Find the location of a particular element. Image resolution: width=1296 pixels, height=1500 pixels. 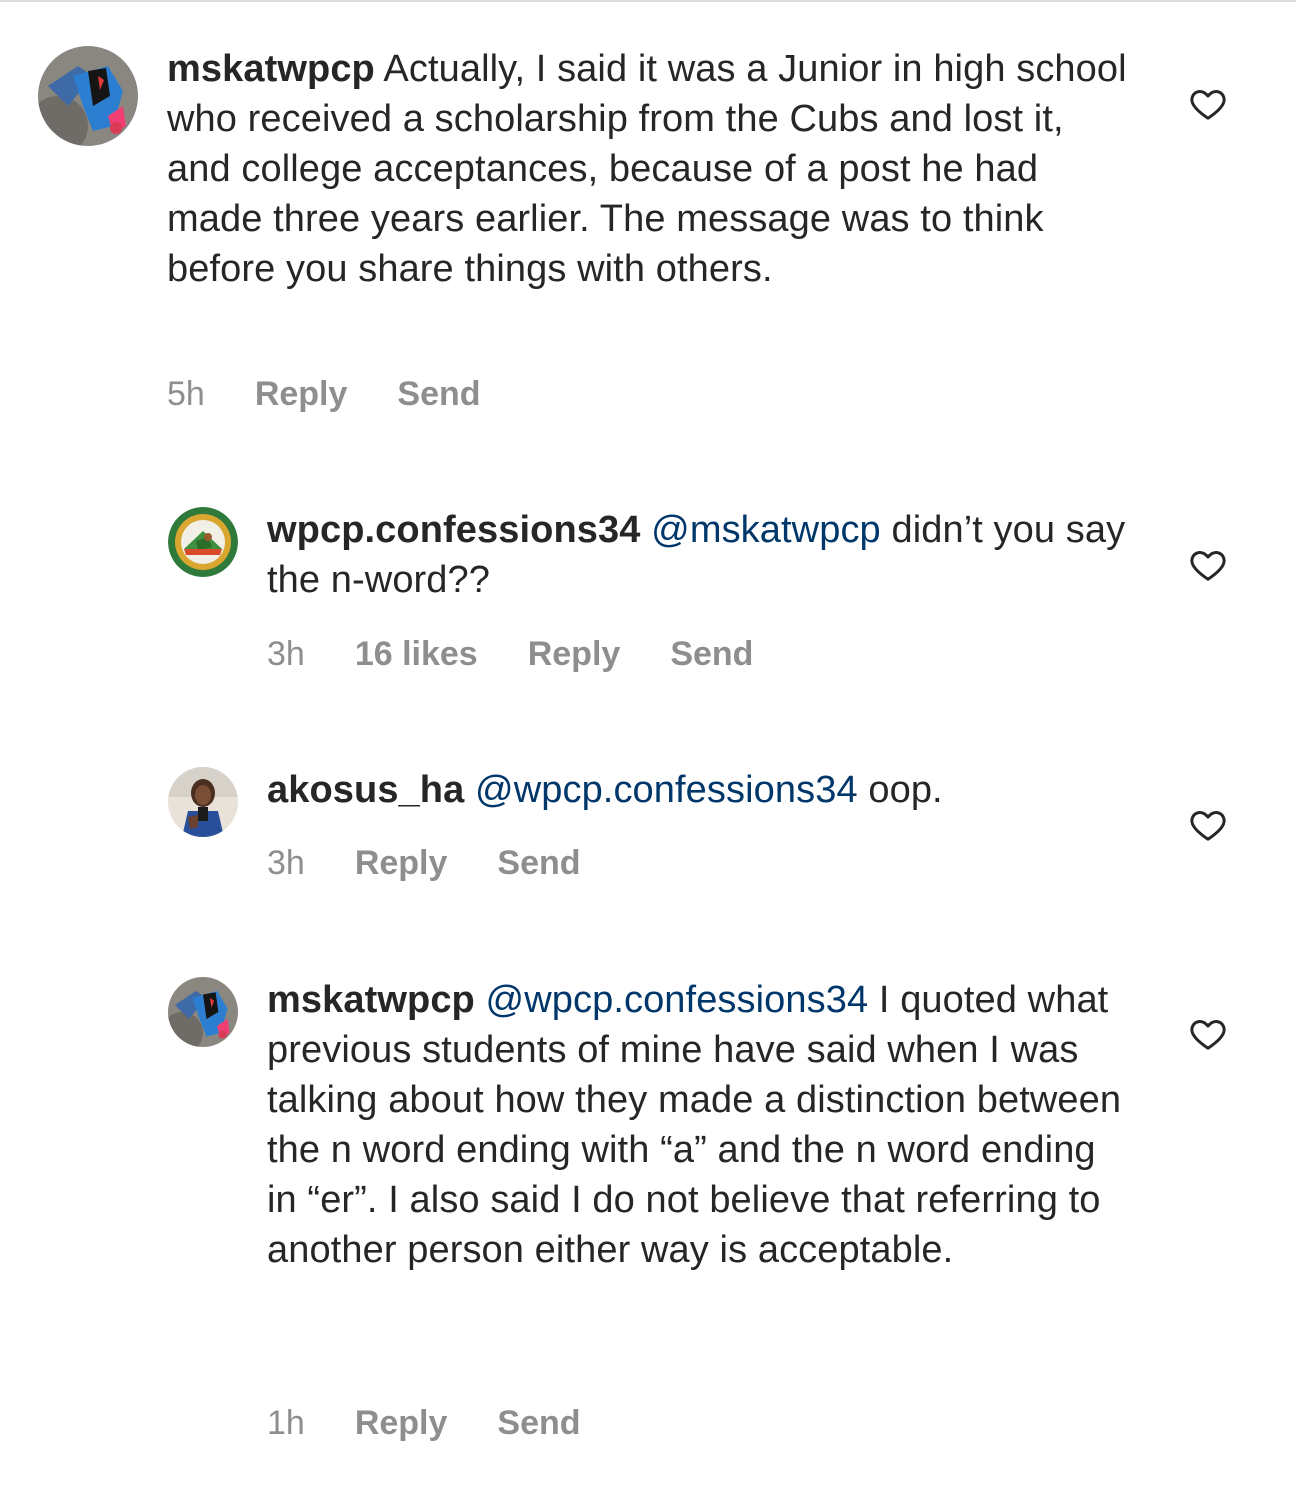

comment-time: 5h is located at coordinates (186, 394).